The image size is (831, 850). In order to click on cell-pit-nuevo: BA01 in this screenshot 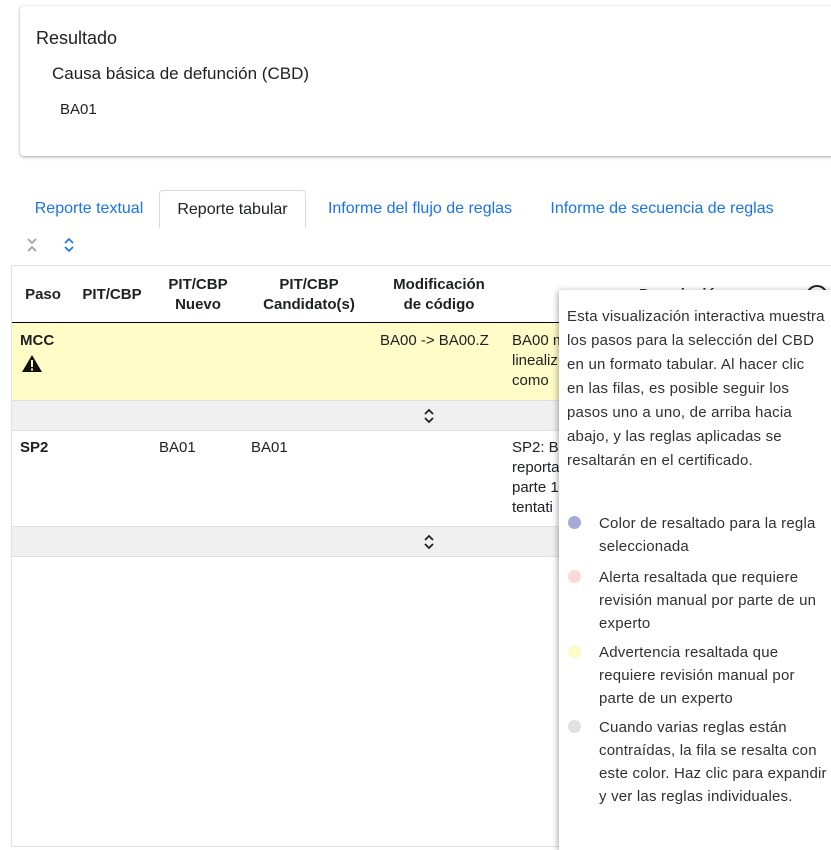, I will do `click(177, 447)`.